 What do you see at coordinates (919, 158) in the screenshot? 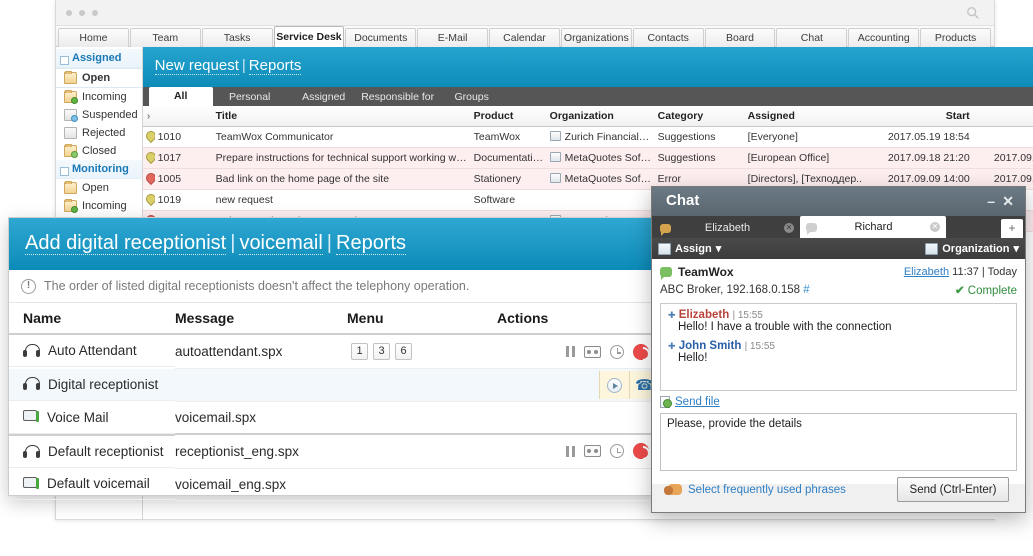
I see `request-start: 2017.09.18 21:20` at bounding box center [919, 158].